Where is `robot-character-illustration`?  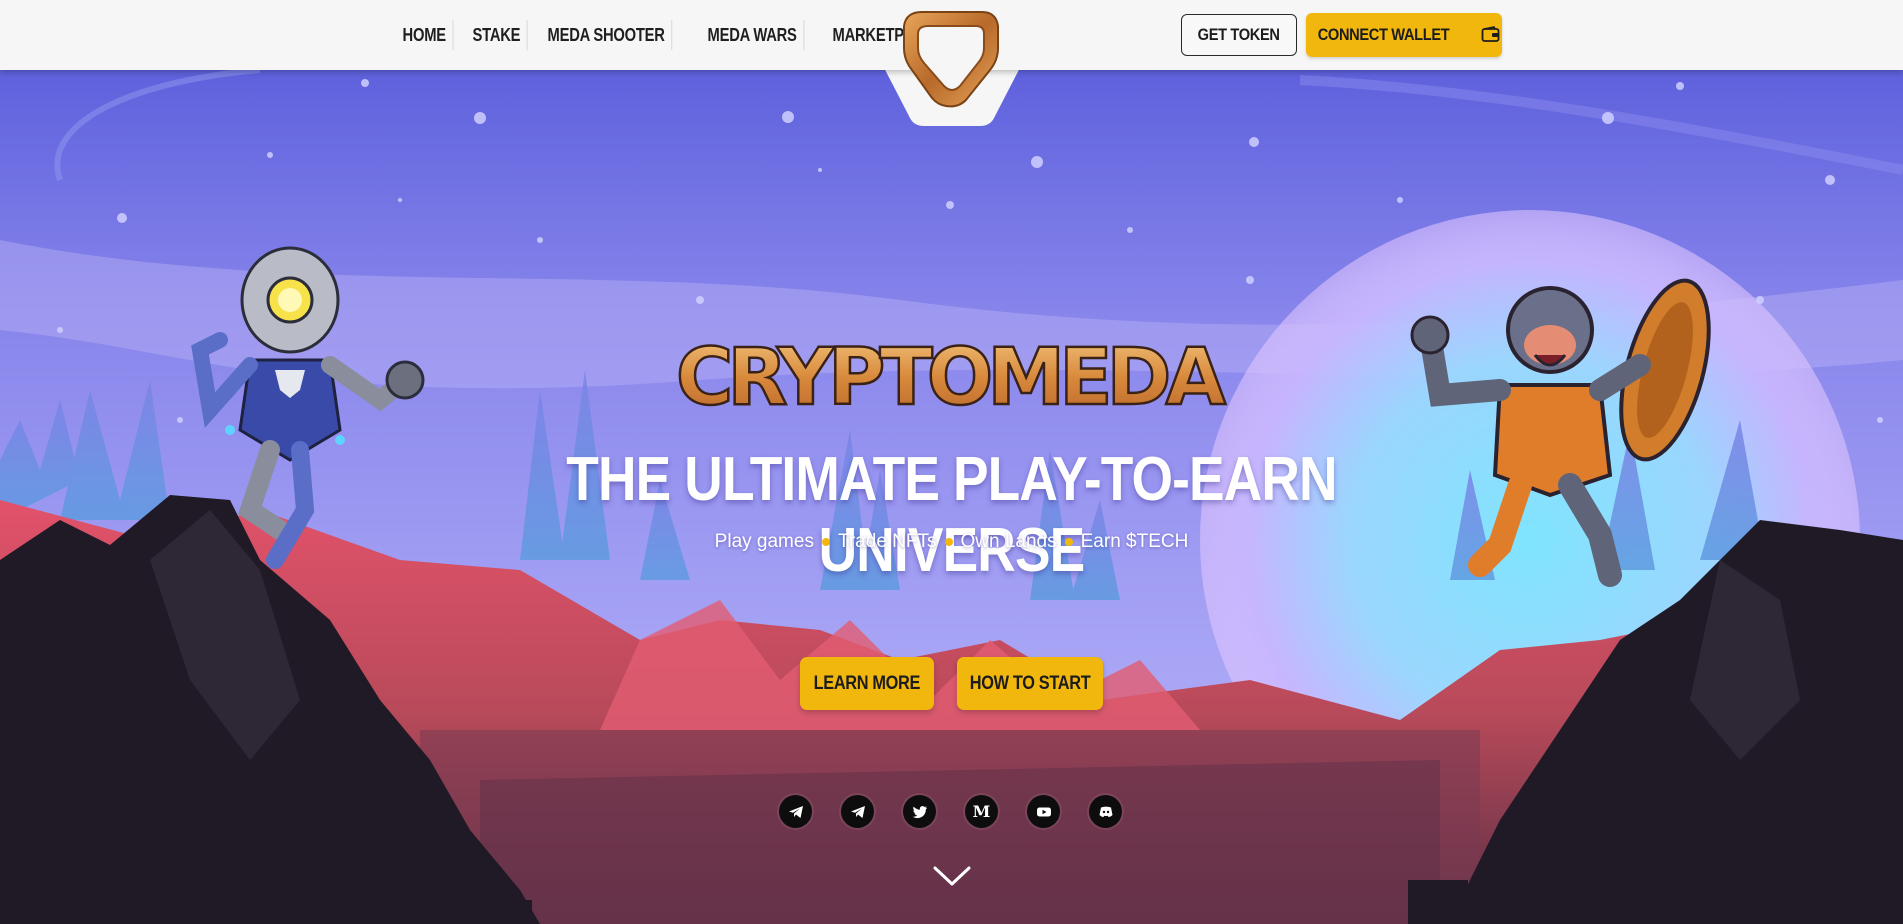
robot-character-illustration is located at coordinates (308, 407).